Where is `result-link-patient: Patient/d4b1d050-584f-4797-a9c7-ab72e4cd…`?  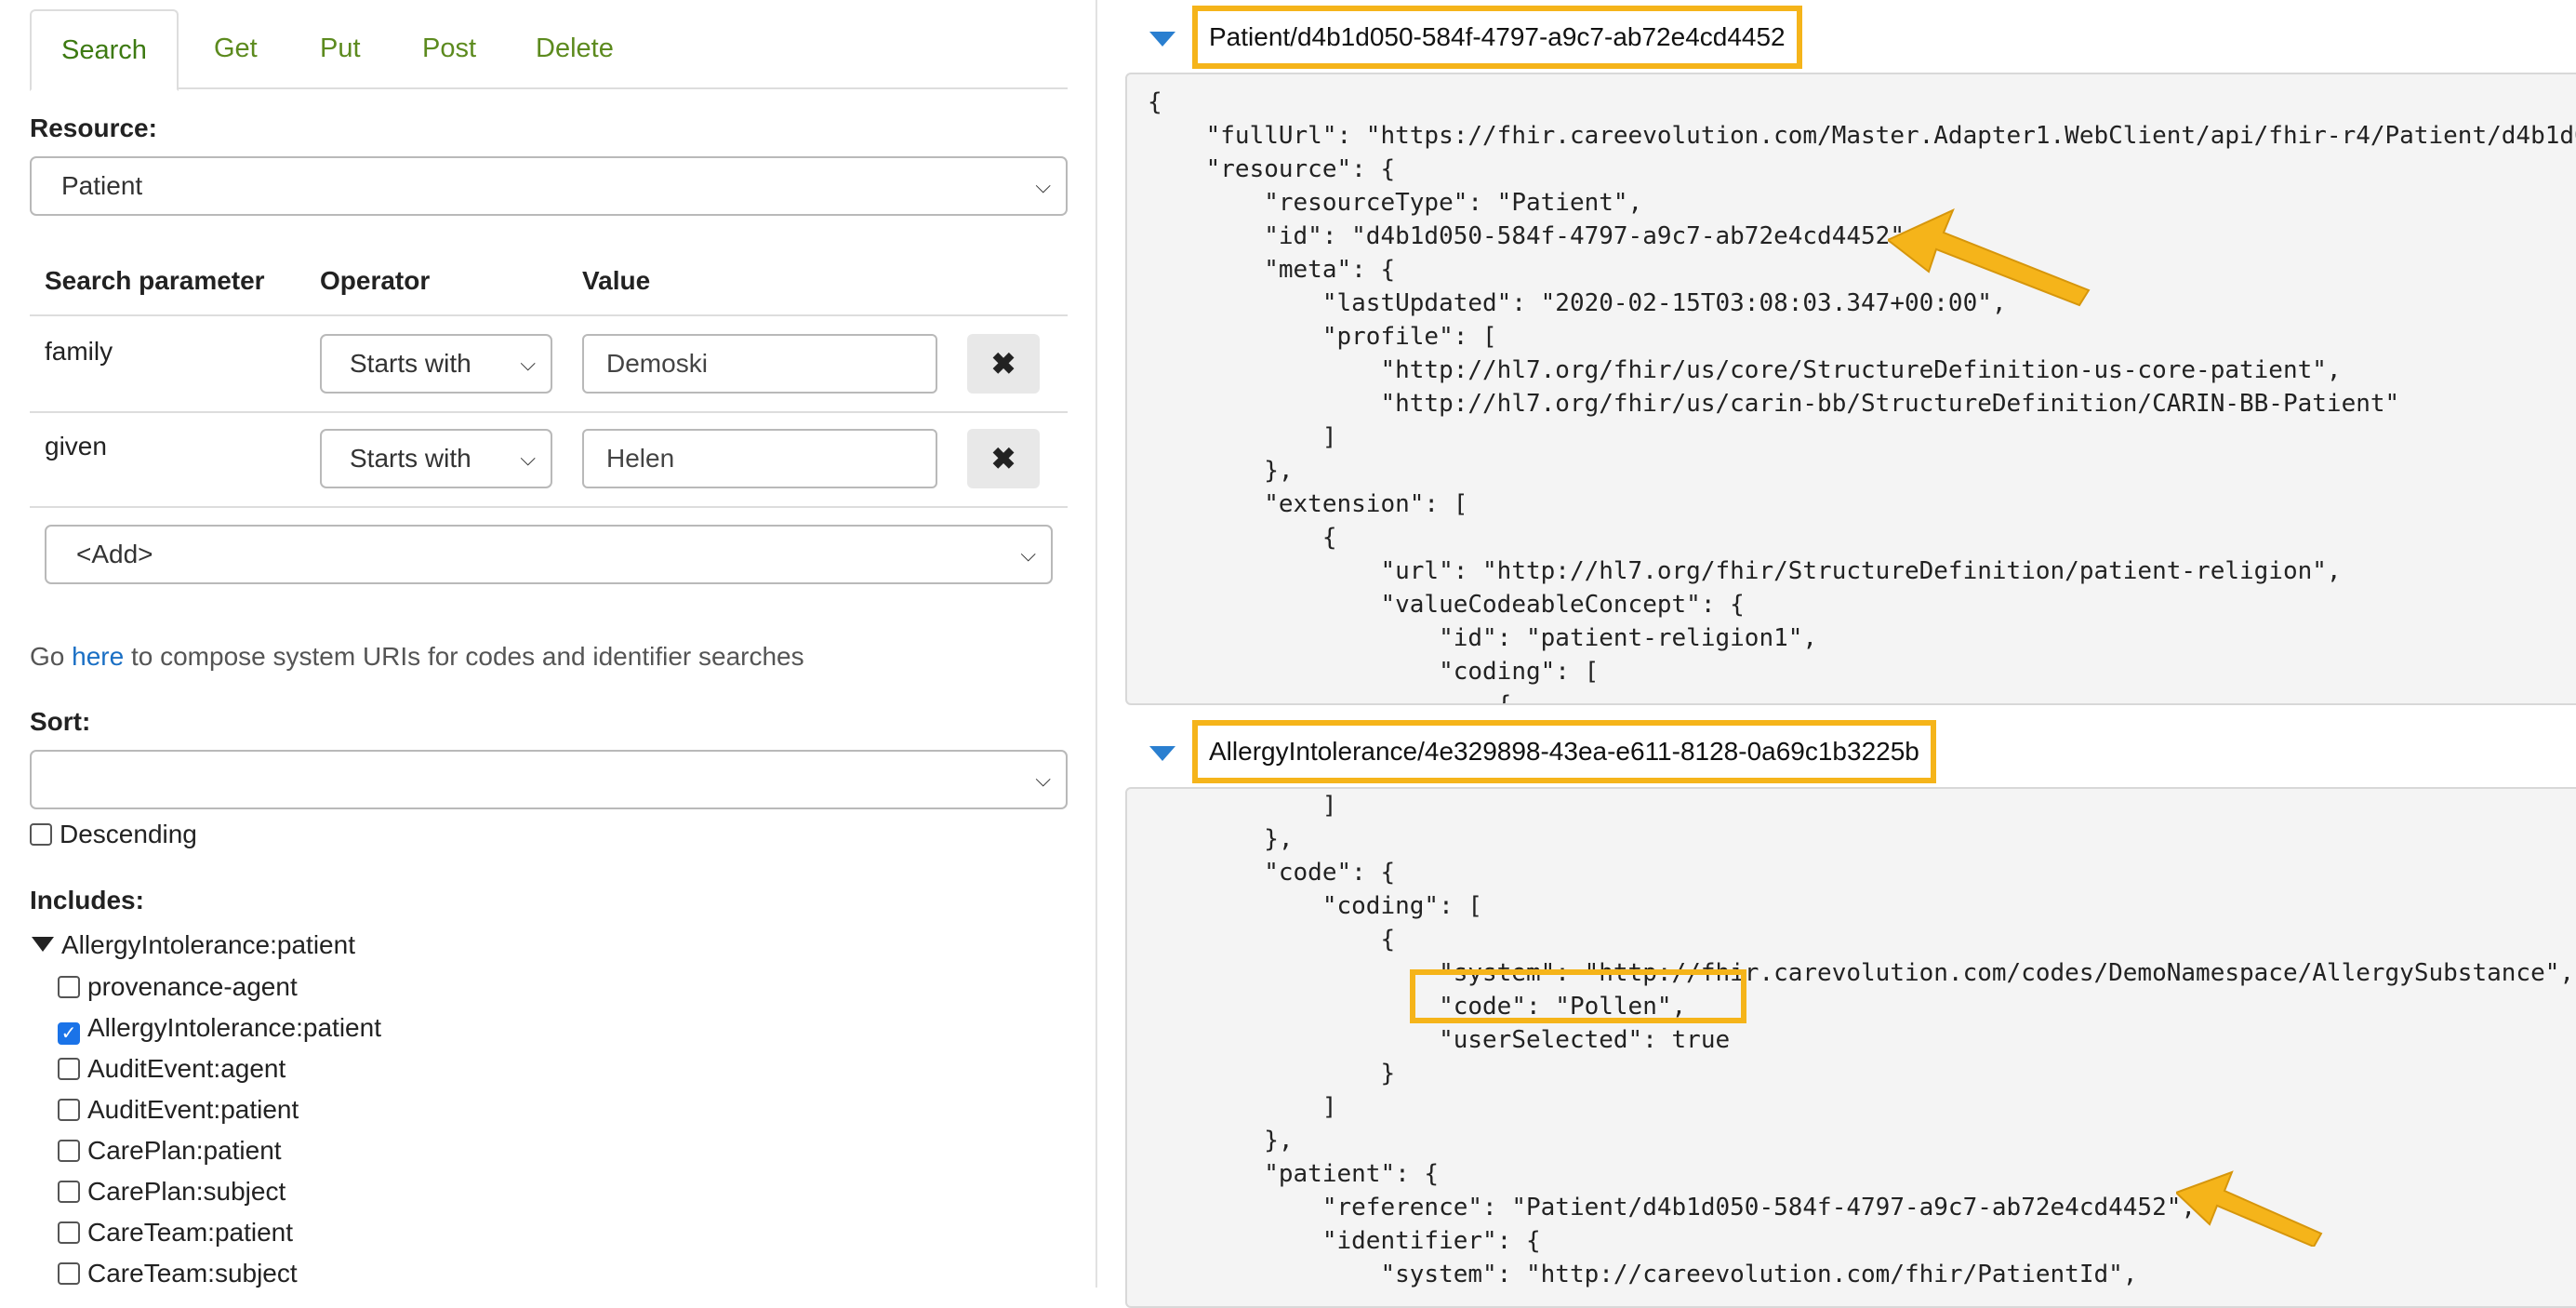 result-link-patient: Patient/d4b1d050-584f-4797-a9c7-ab72e4cd… is located at coordinates (1497, 37).